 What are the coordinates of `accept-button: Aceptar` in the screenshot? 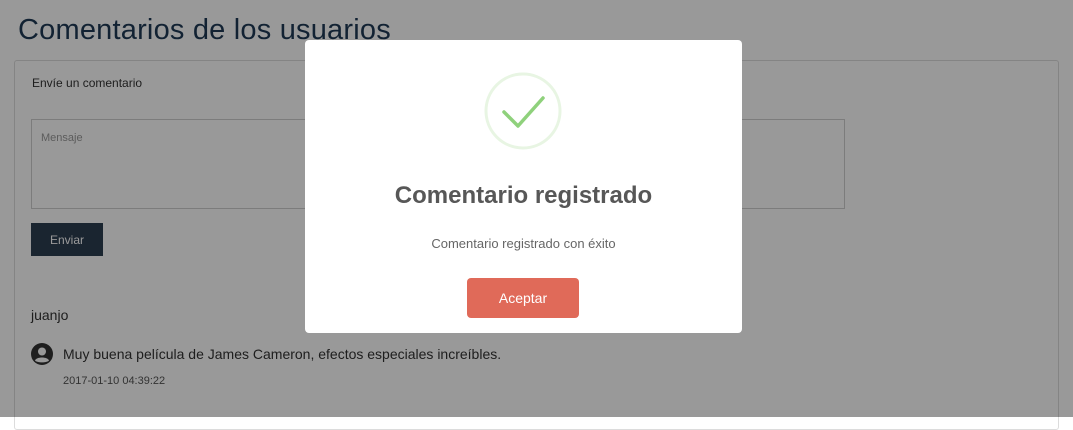 It's located at (523, 298).